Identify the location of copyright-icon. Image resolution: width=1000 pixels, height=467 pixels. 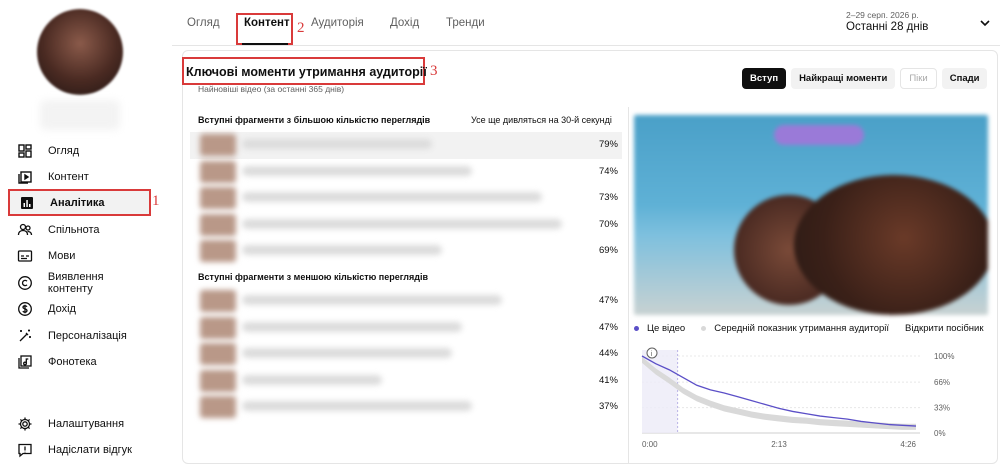
(25, 283).